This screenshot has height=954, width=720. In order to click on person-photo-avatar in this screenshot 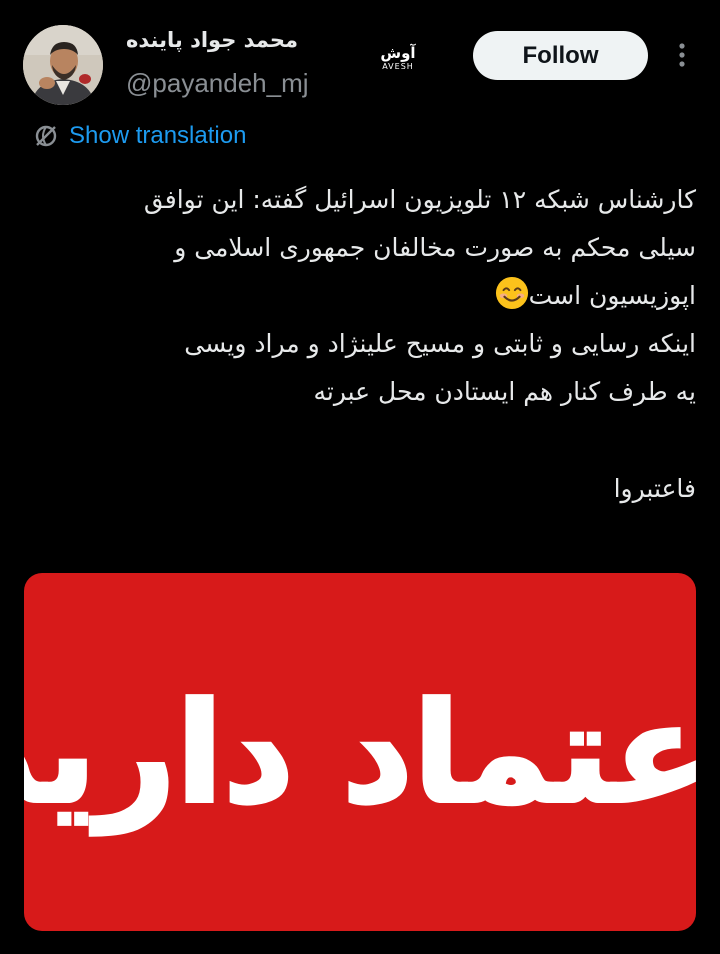, I will do `click(63, 65)`.